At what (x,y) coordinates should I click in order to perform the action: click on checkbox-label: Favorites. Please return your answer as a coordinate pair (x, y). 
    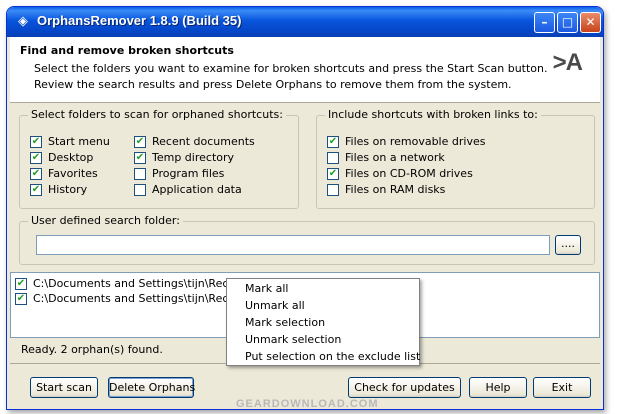
    Looking at the image, I should click on (73, 173).